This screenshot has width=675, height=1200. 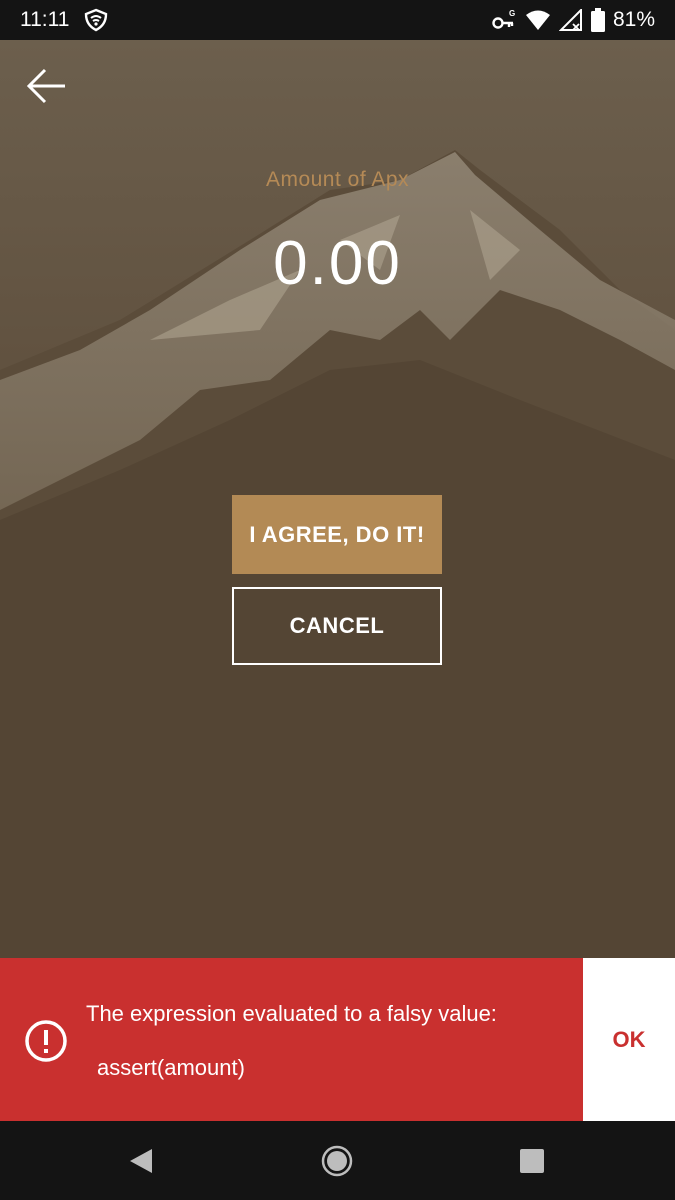 What do you see at coordinates (512, 13) in the screenshot?
I see `svg-text: G` at bounding box center [512, 13].